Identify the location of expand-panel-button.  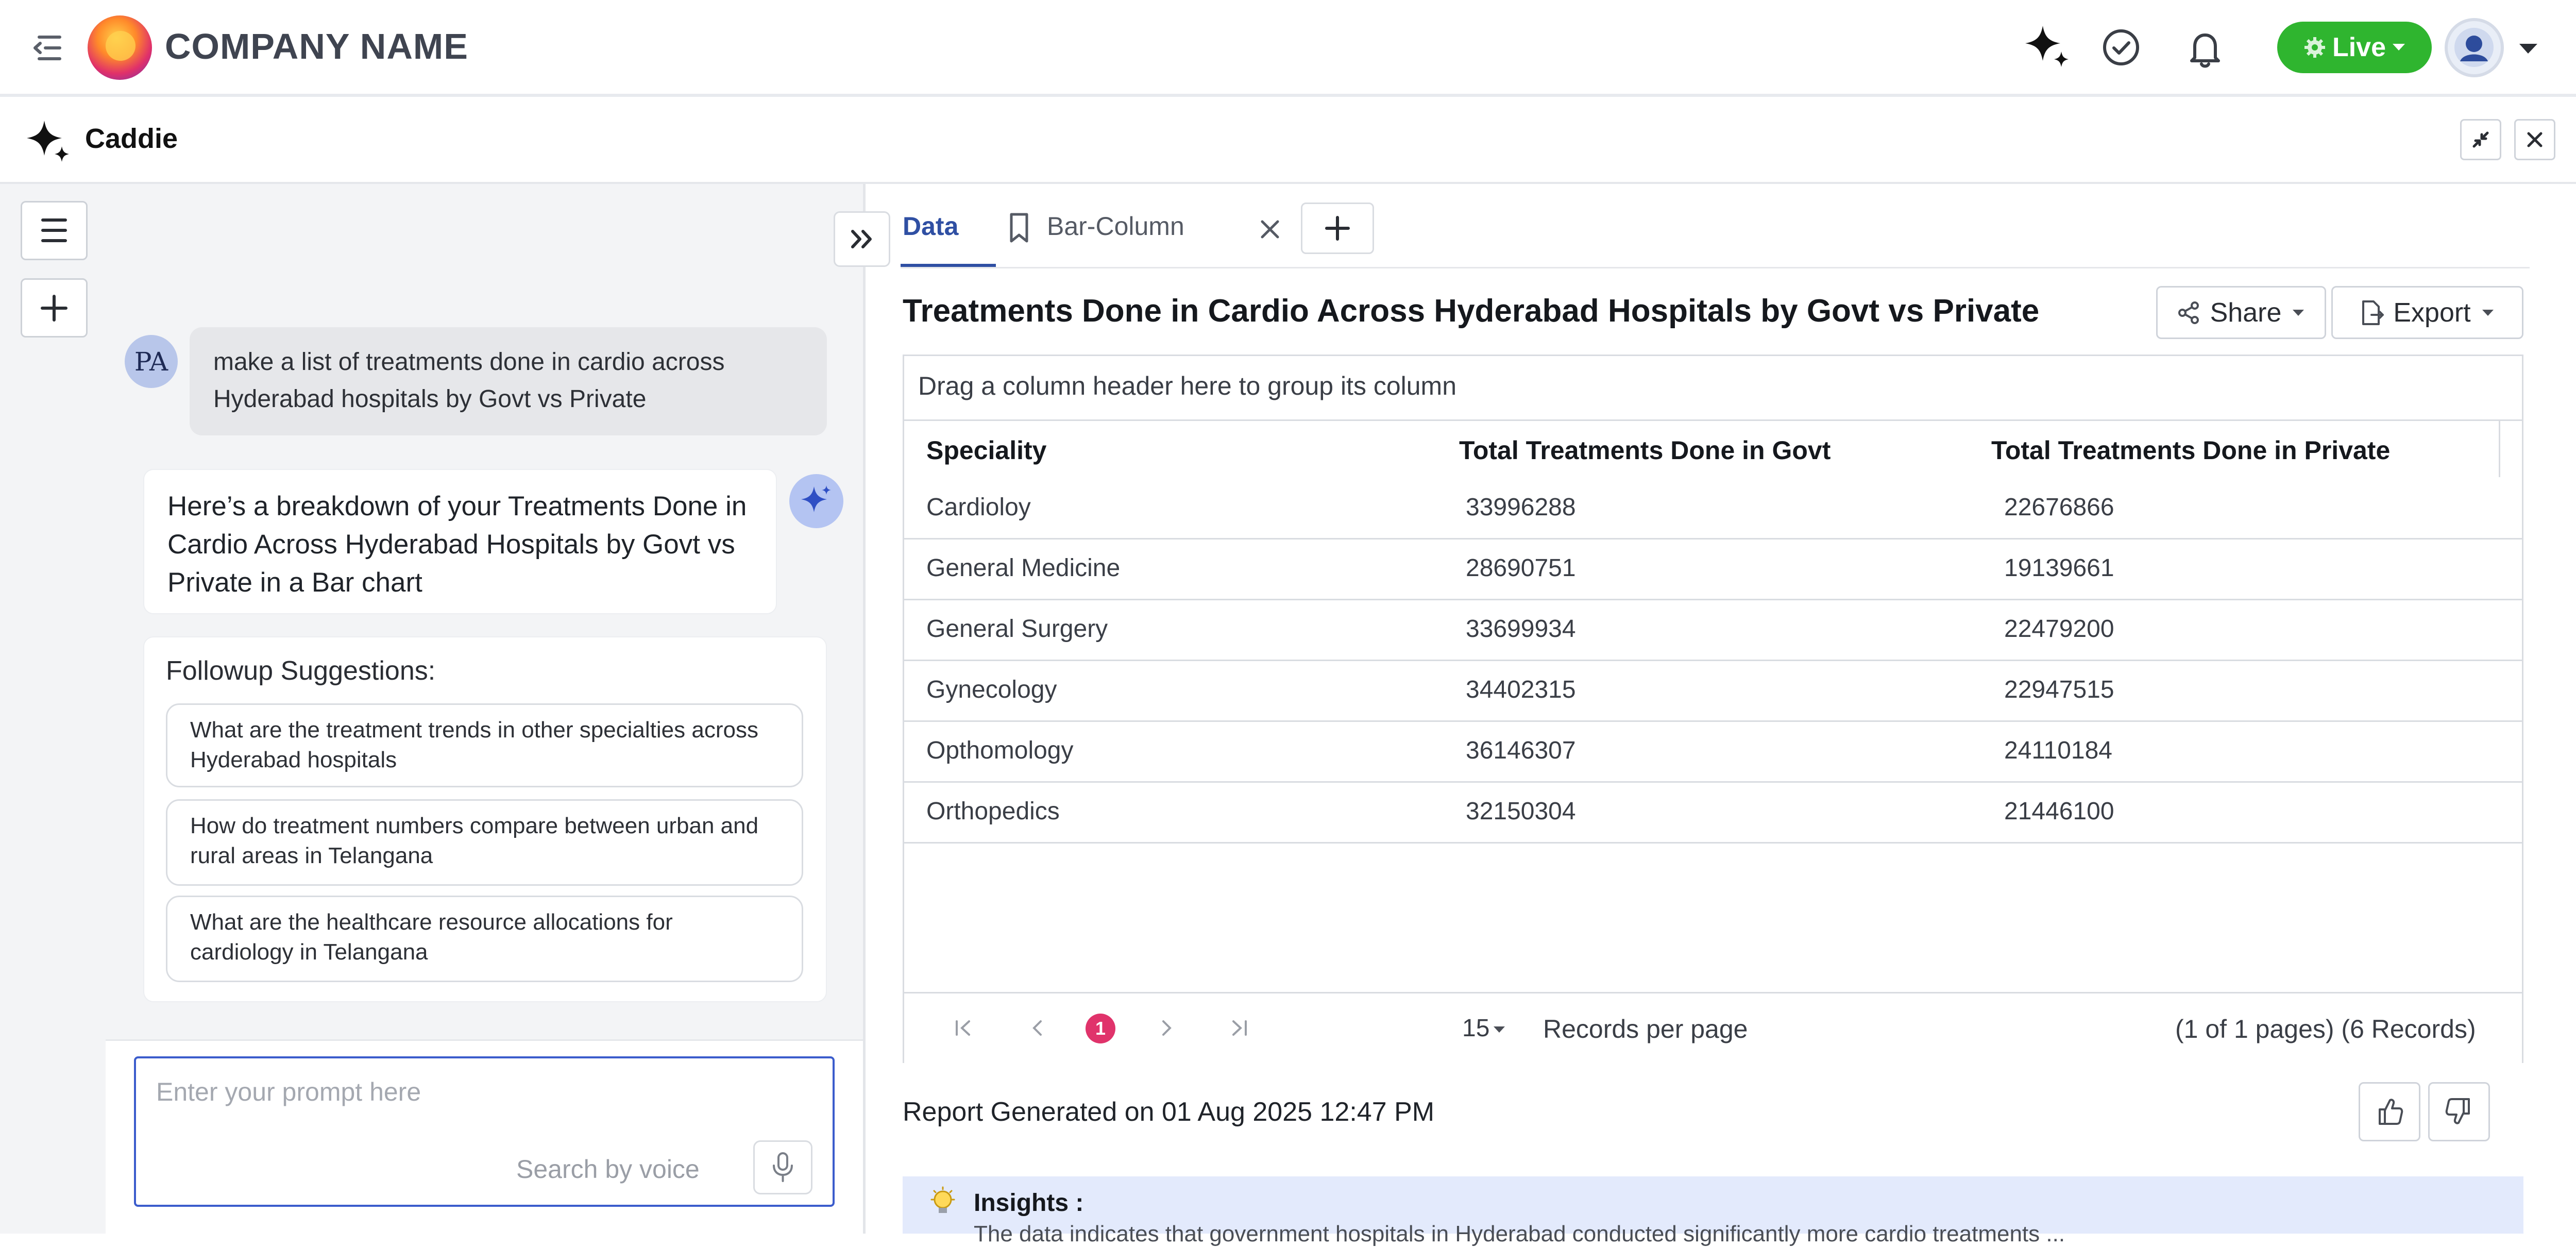
(862, 239).